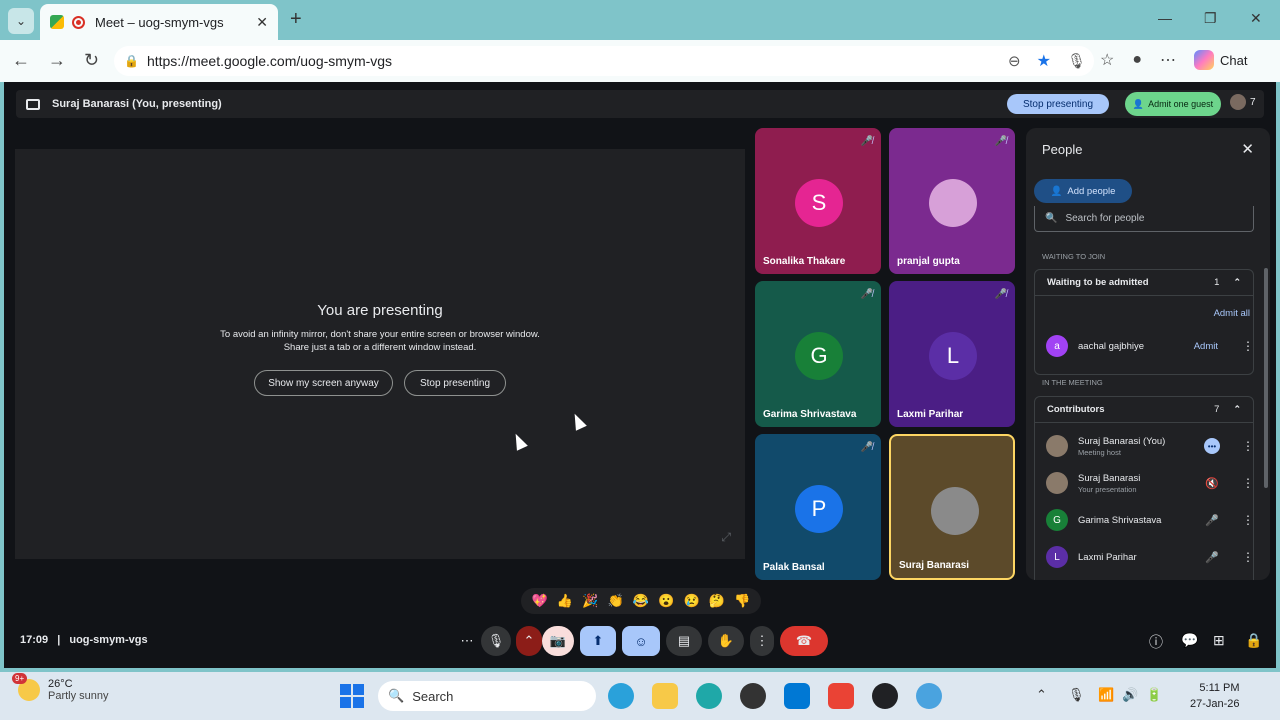 The height and width of the screenshot is (720, 1280). Describe the element at coordinates (1212, 483) in the screenshot. I see `audio-off-icon: 🔇` at that location.